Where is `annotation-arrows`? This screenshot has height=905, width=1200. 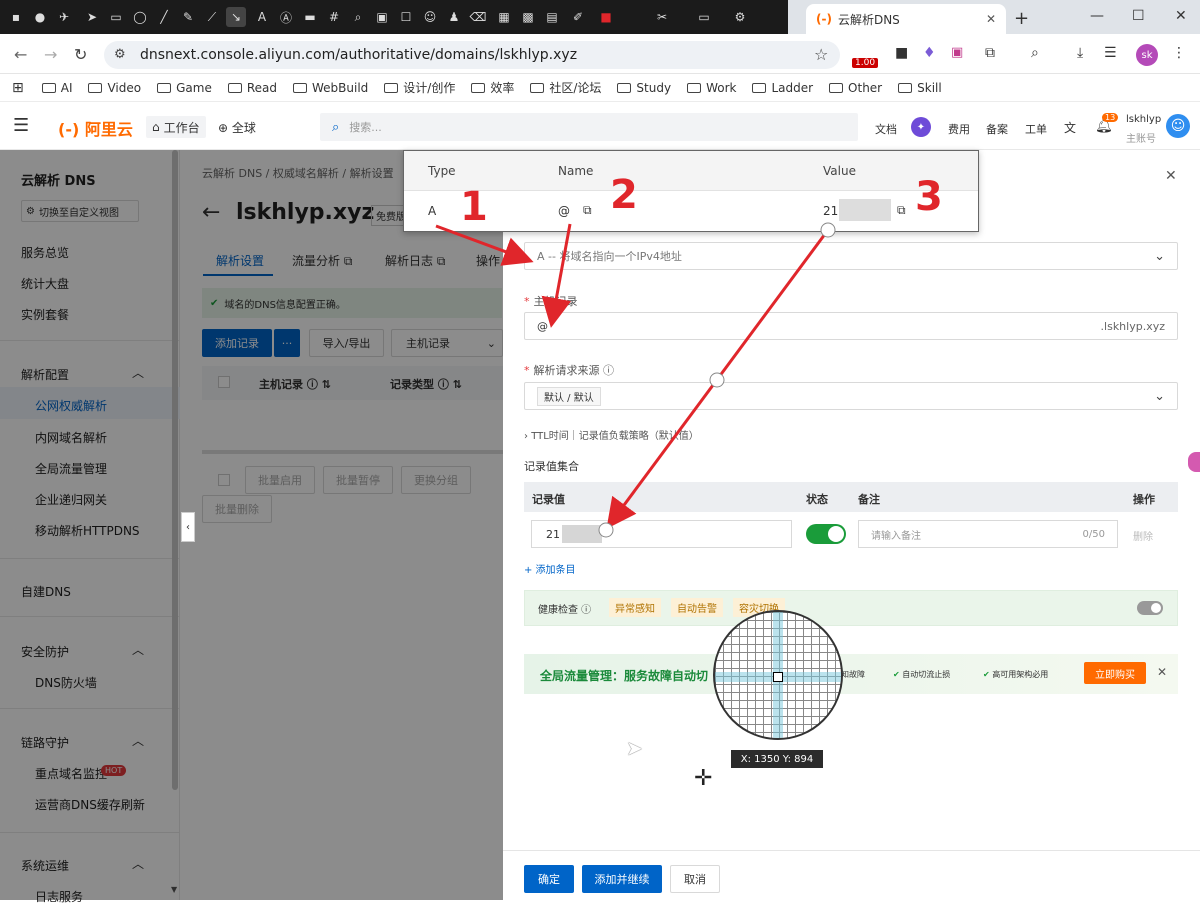
annotation-arrows is located at coordinates (635, 380).